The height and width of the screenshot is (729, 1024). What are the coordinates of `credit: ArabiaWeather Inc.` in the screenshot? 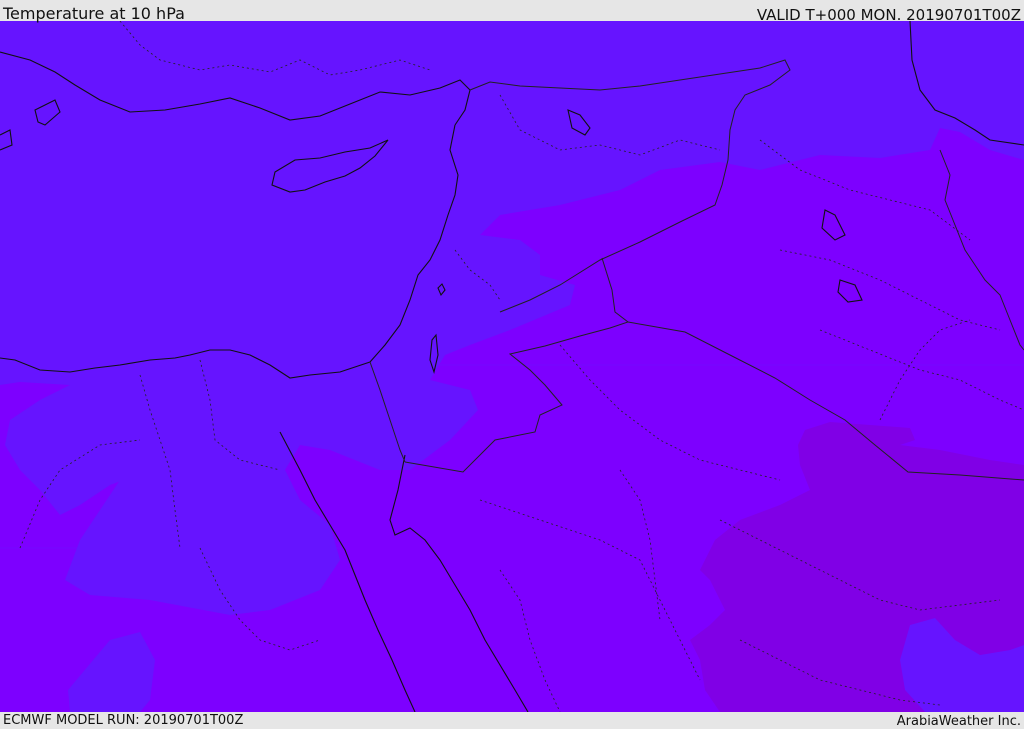 It's located at (958, 721).